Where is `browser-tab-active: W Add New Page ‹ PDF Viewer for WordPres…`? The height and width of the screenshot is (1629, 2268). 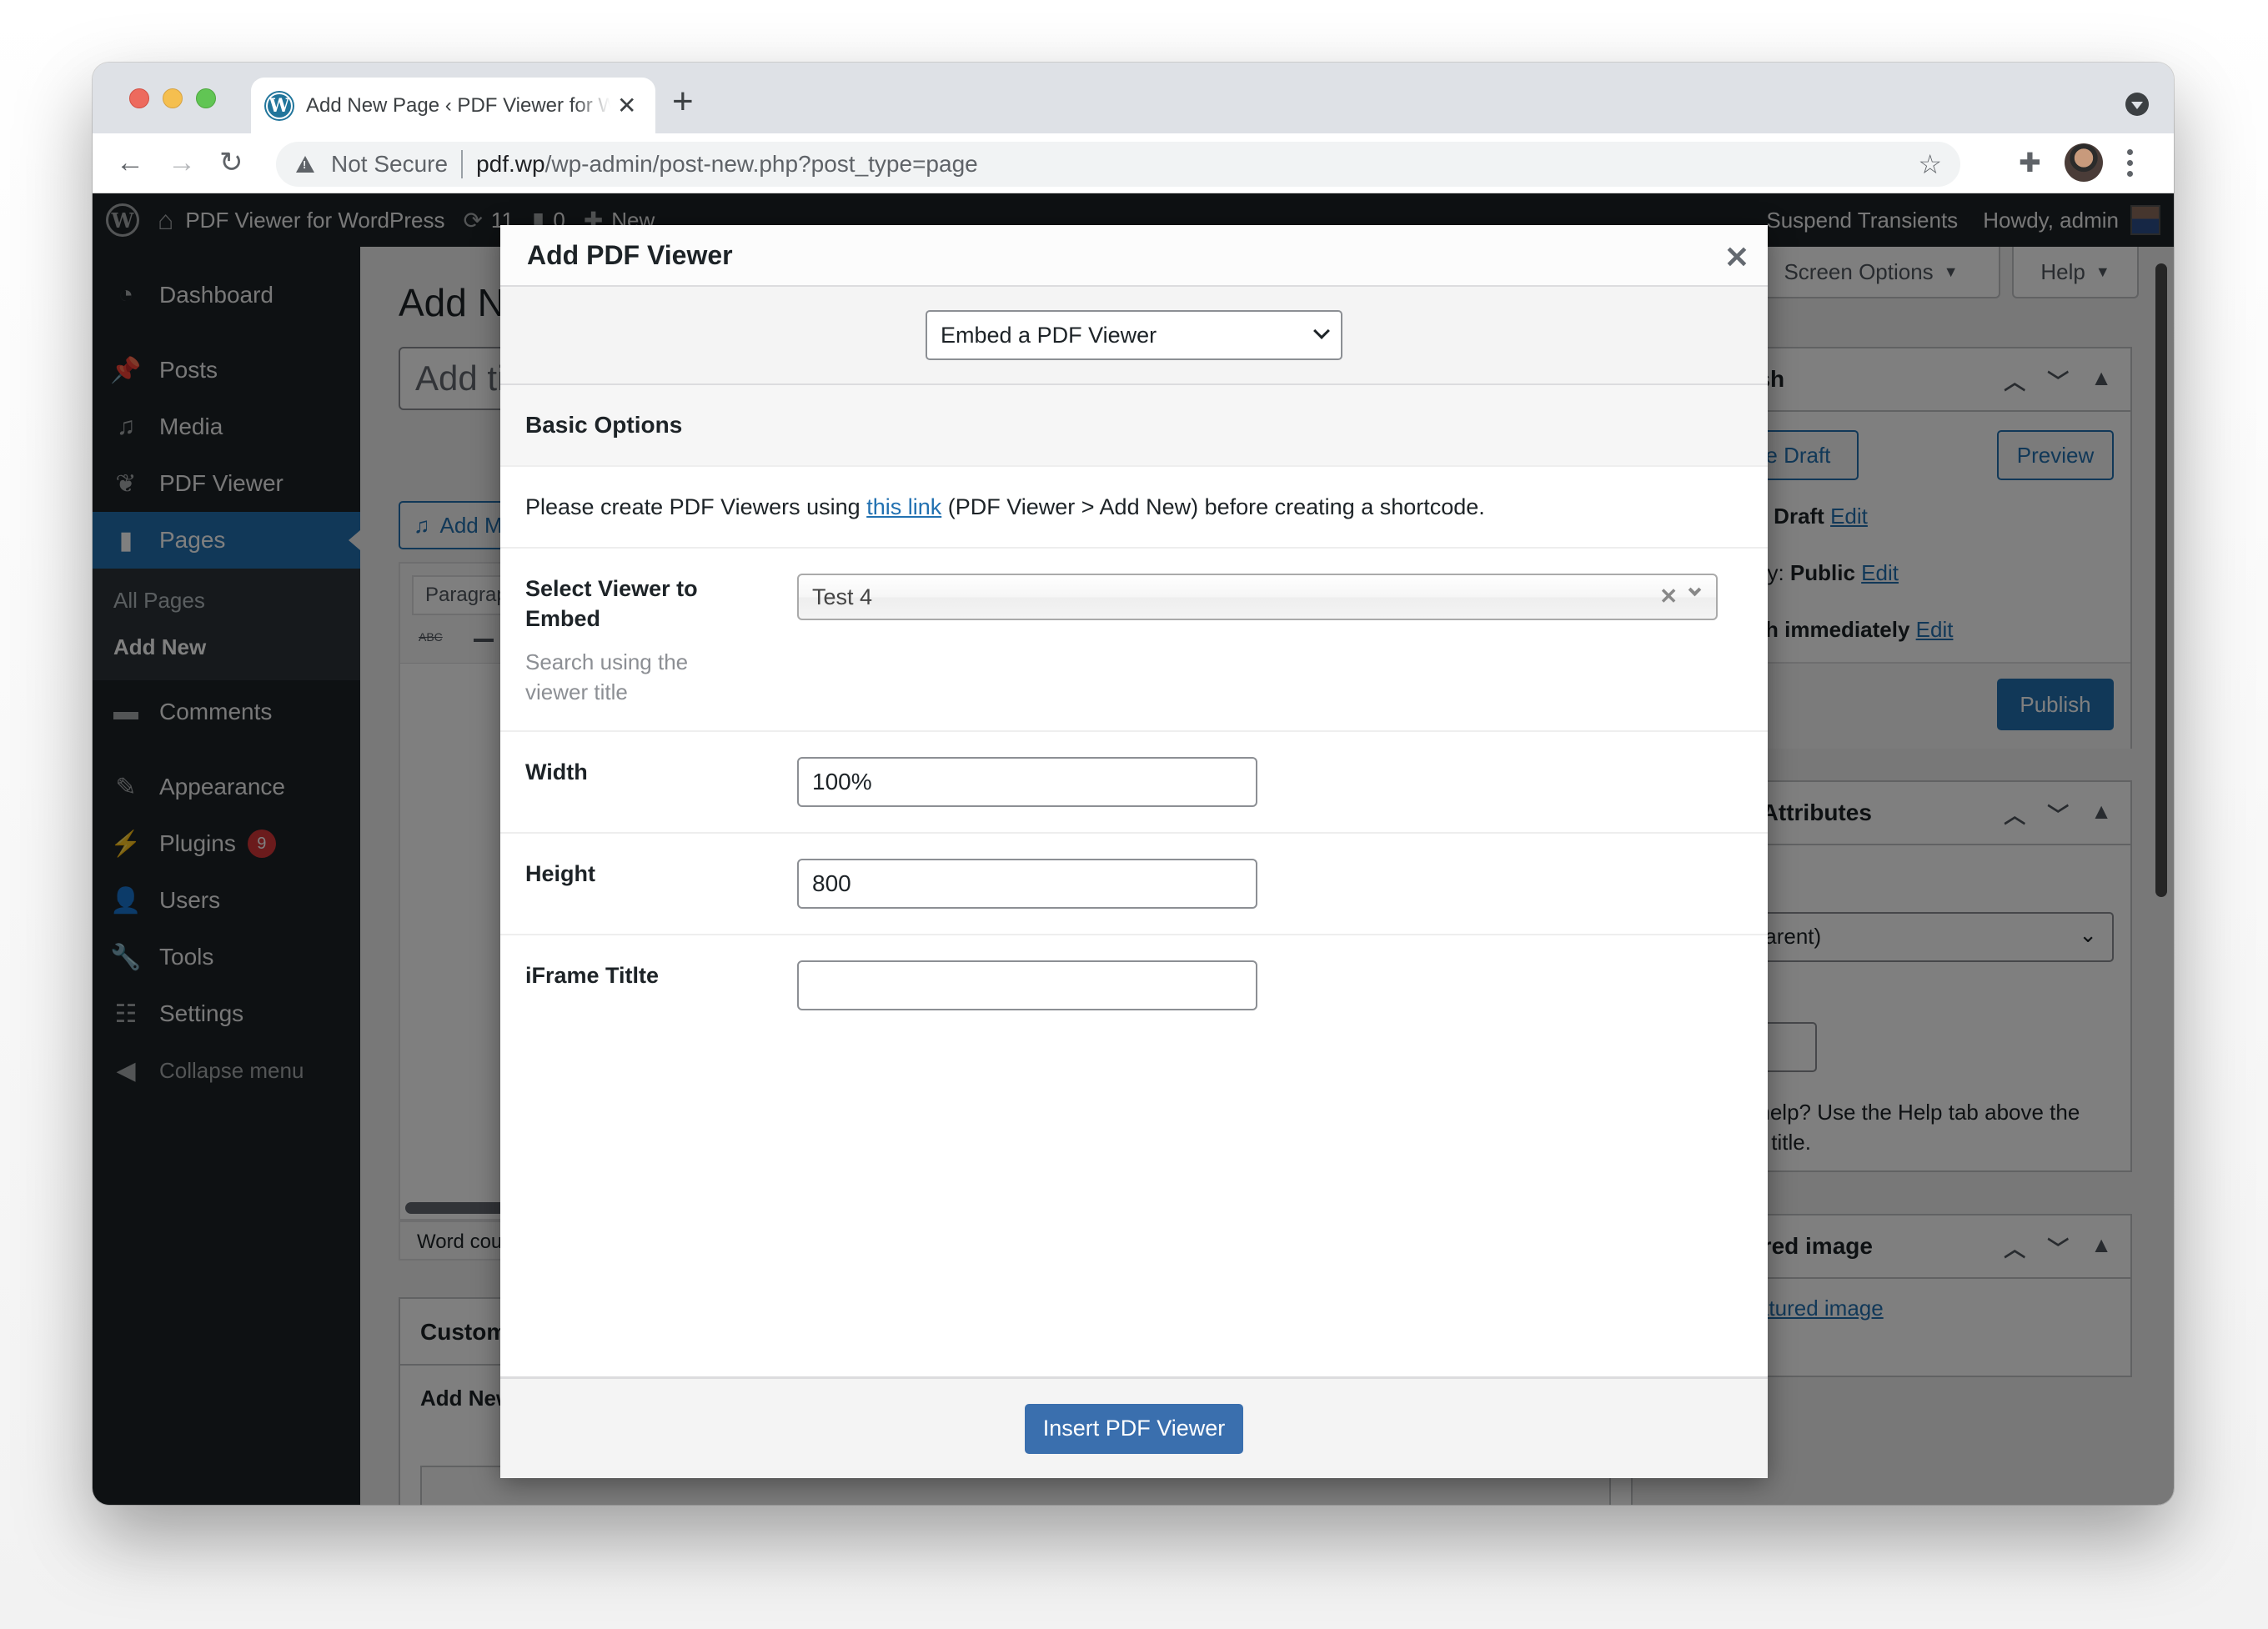
browser-tab-active: W Add New Page ‹ PDF Viewer for WordPres… is located at coordinates (453, 106).